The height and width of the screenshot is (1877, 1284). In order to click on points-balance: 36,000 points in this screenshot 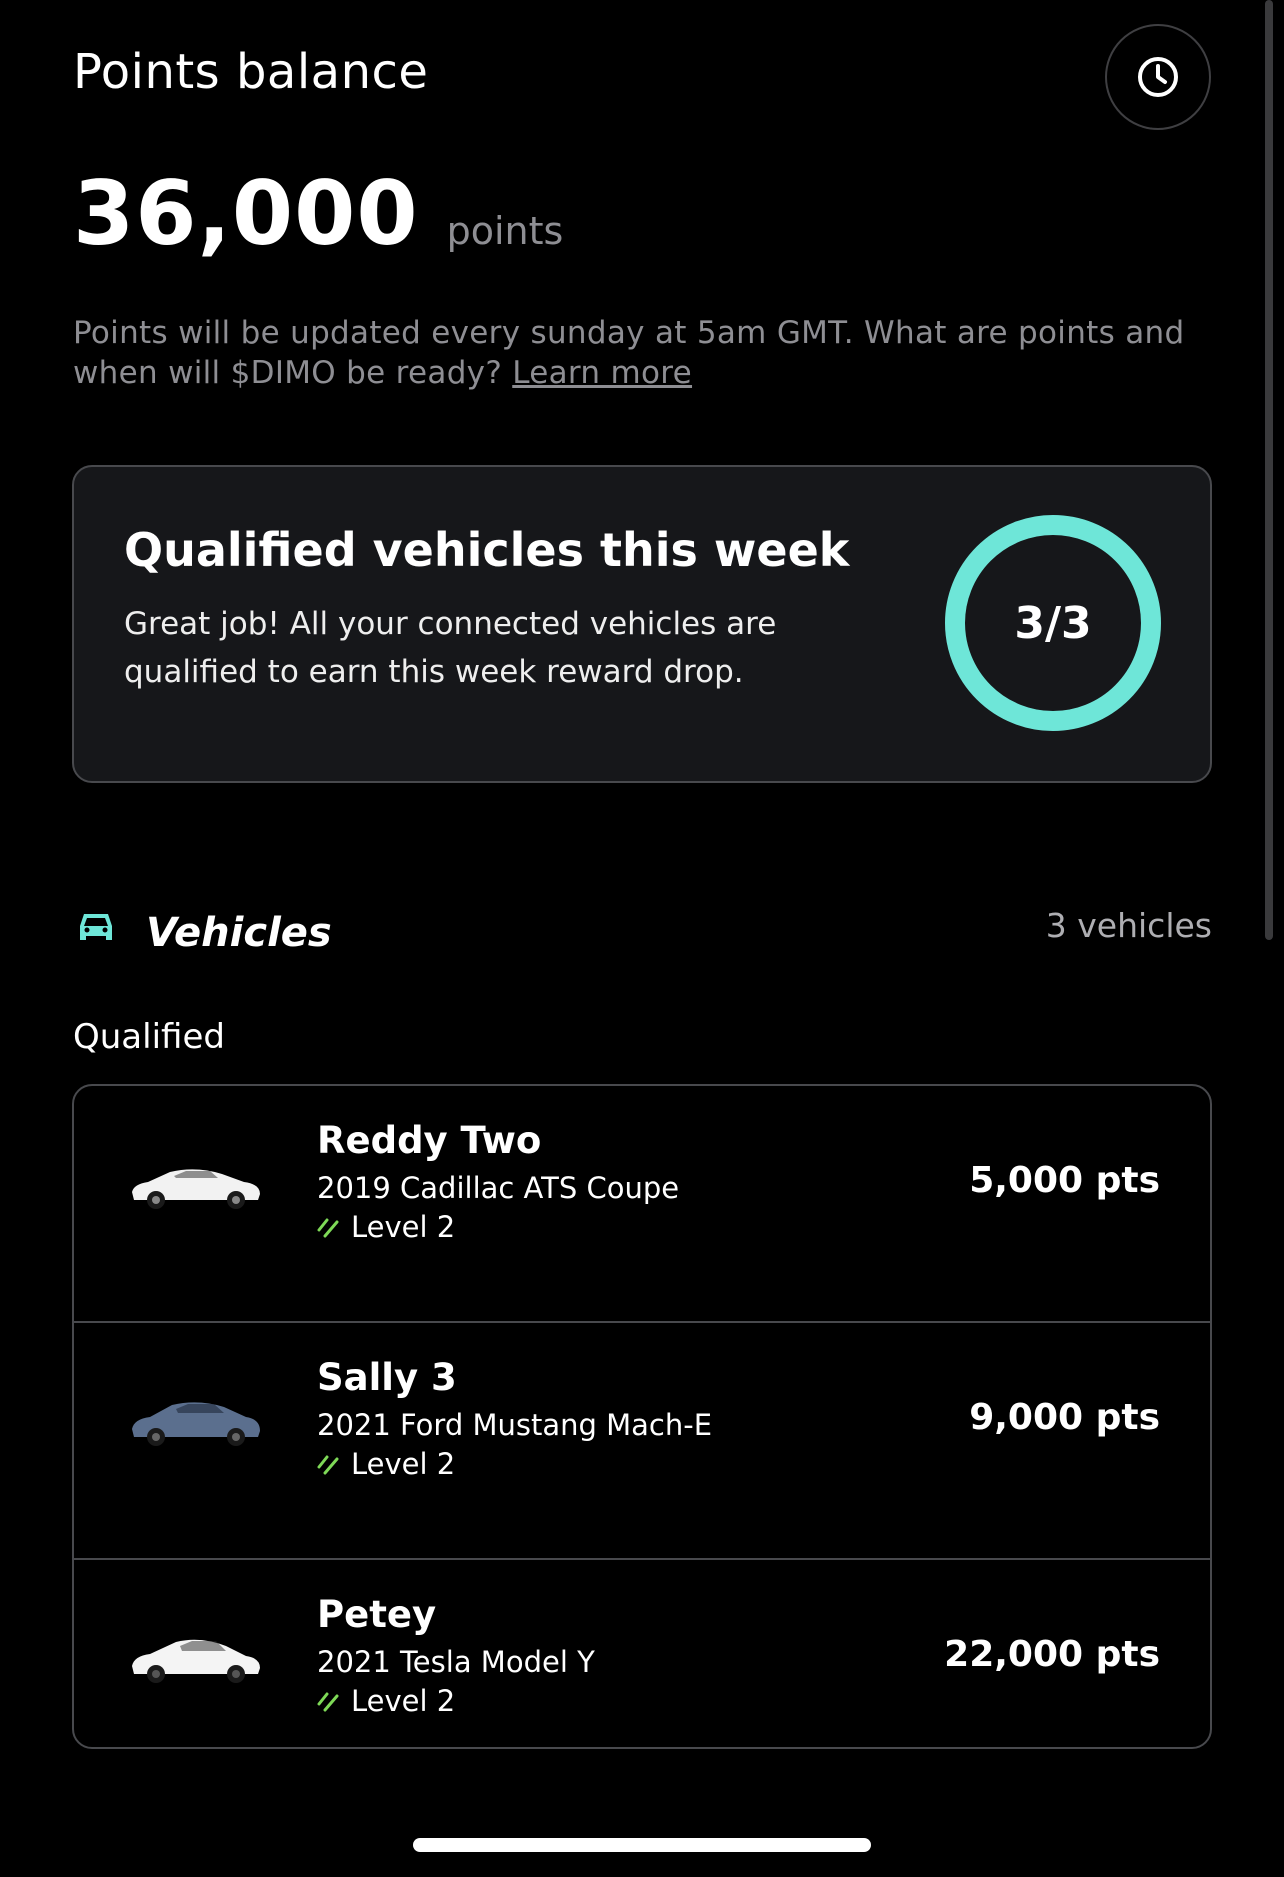, I will do `click(318, 214)`.